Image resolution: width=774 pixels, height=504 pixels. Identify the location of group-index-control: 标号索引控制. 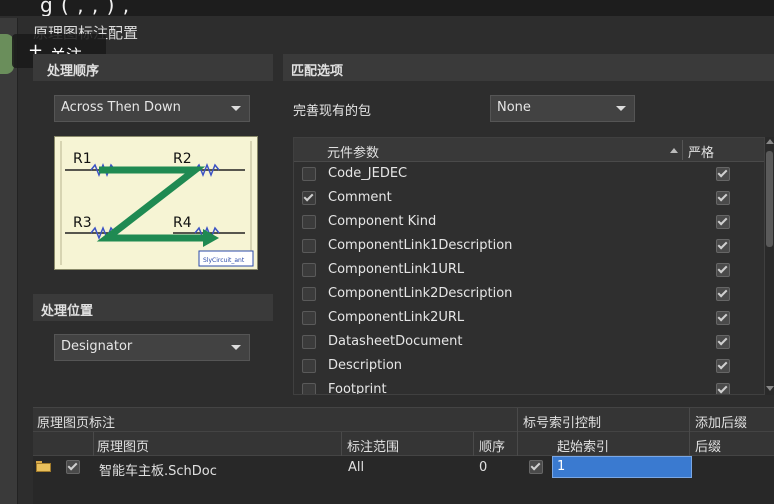
(562, 423).